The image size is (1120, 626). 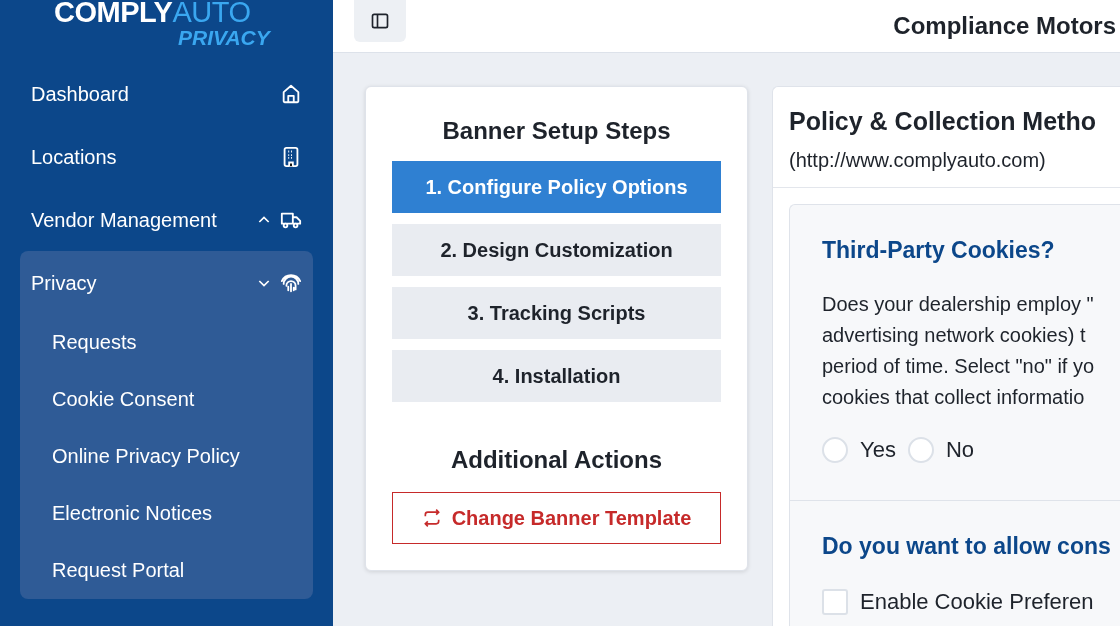 I want to click on question-title: Third-Party Cookies?, so click(x=939, y=250).